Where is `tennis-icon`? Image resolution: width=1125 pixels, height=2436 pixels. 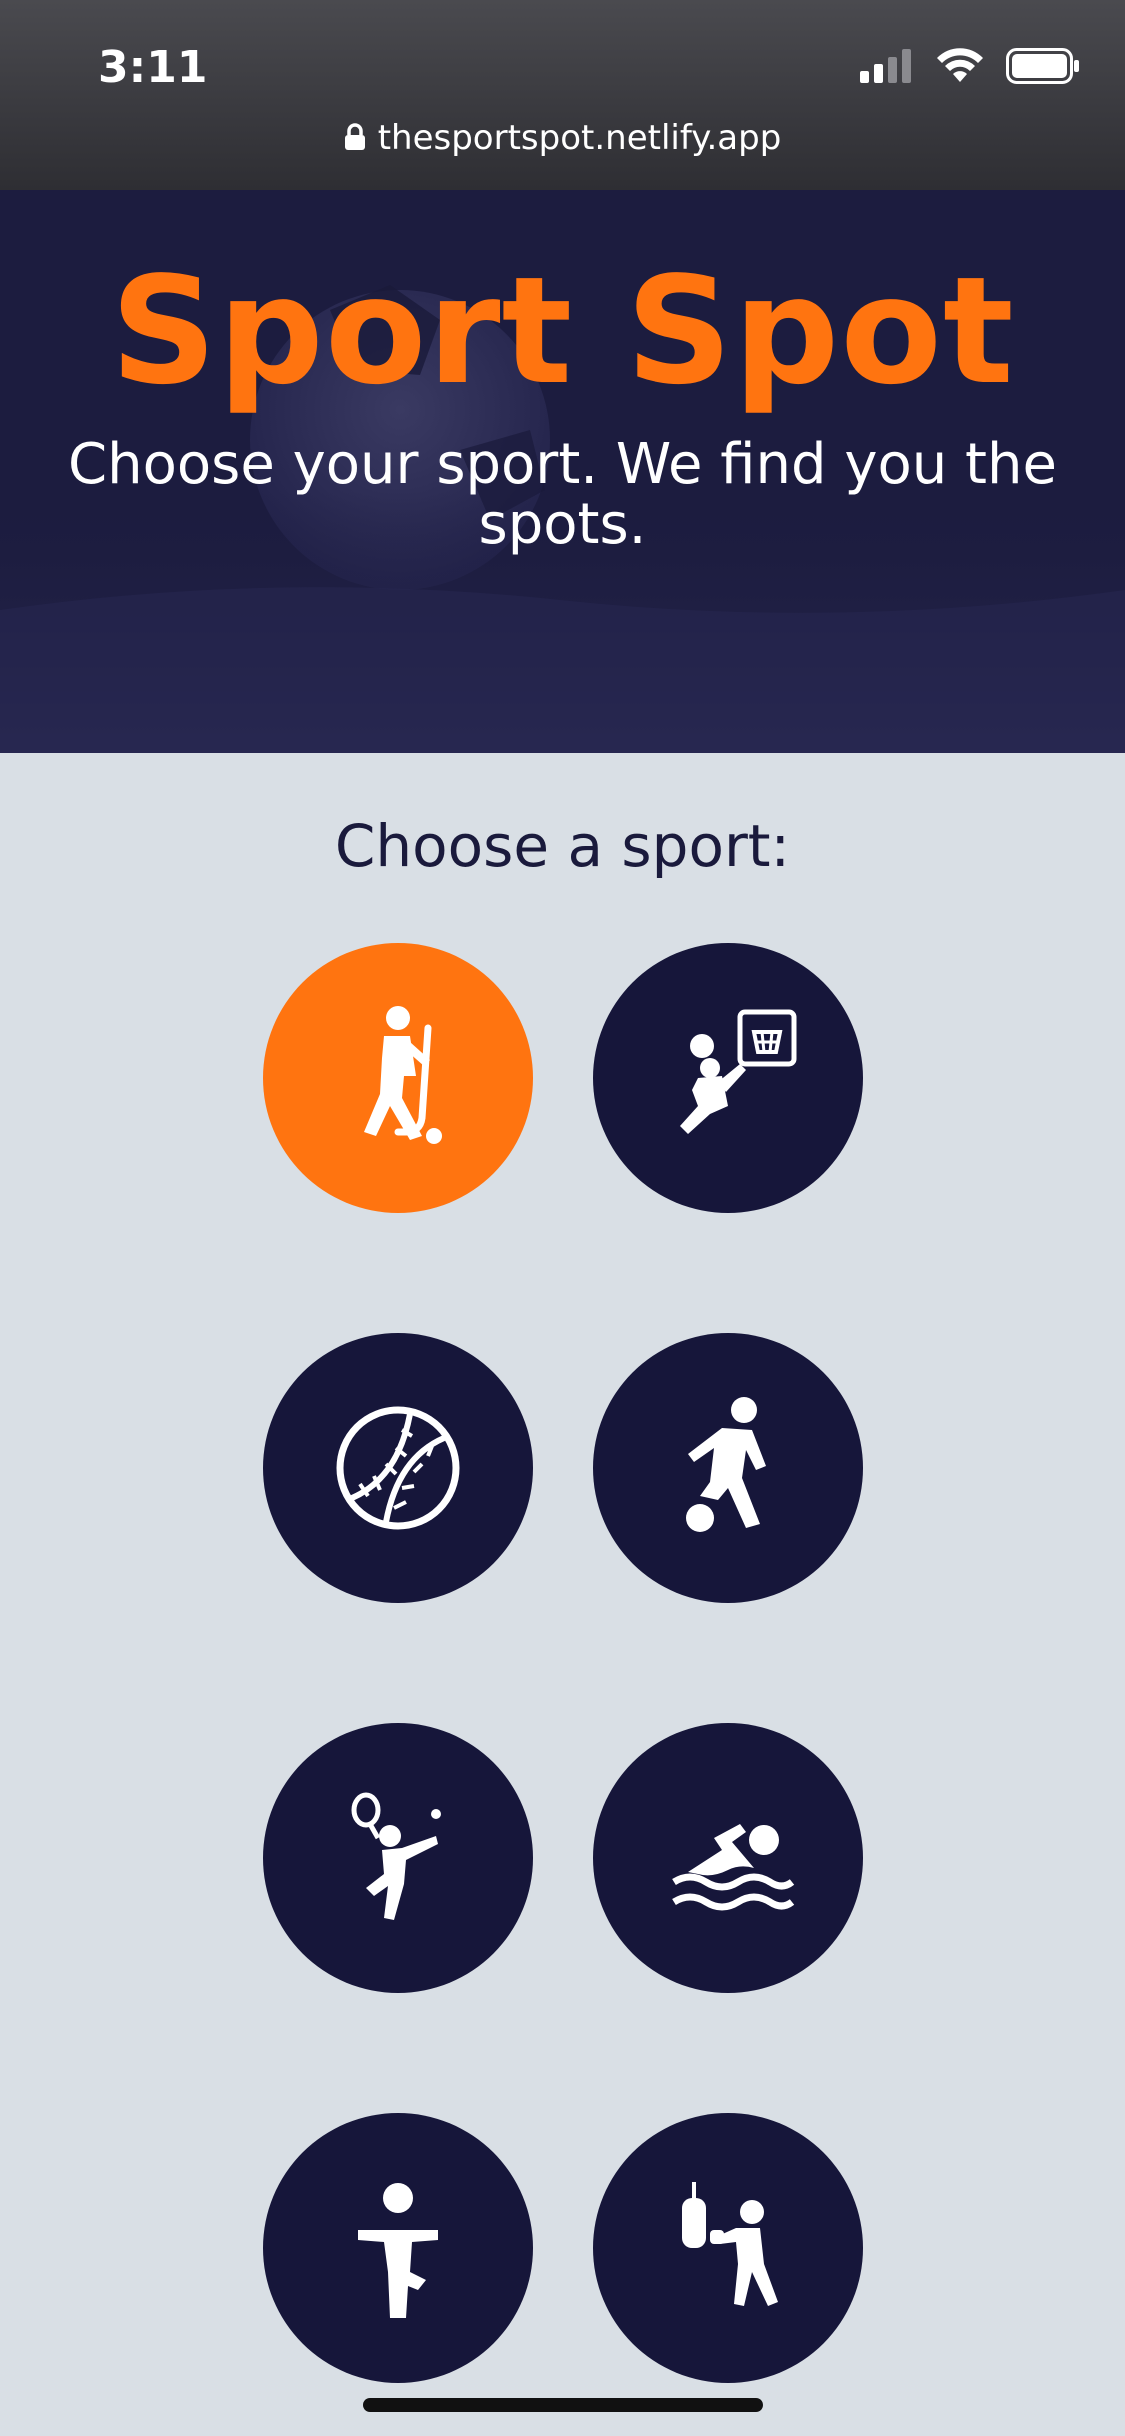 tennis-icon is located at coordinates (396, 1856).